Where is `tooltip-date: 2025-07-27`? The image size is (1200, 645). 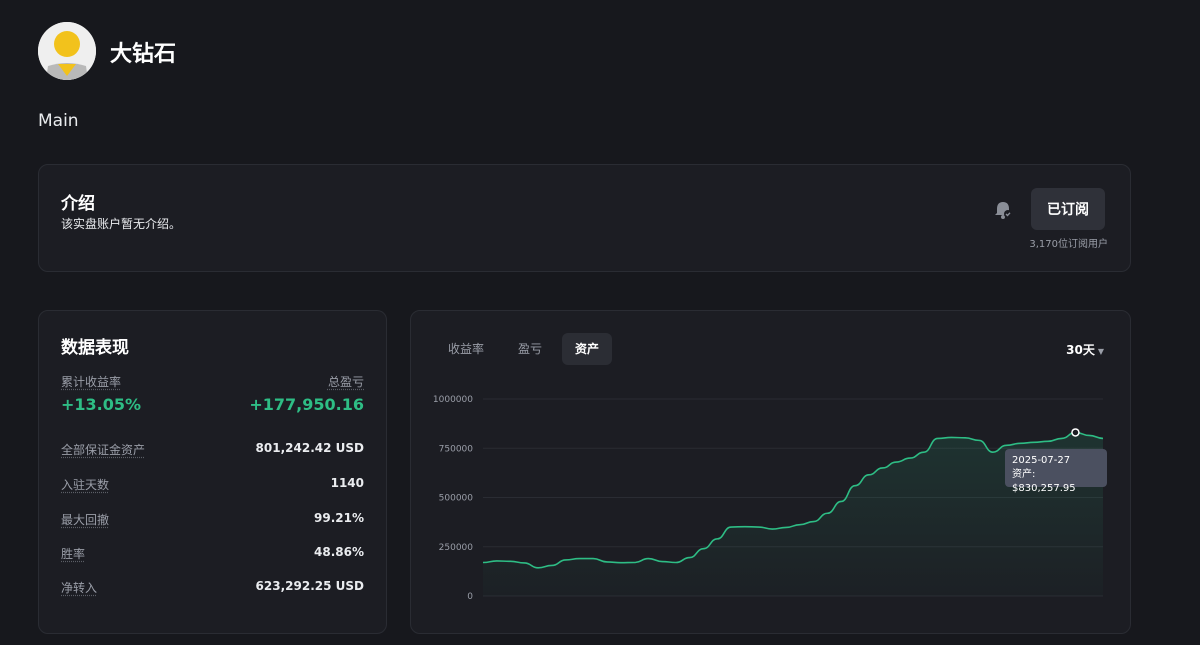 tooltip-date: 2025-07-27 is located at coordinates (1041, 460).